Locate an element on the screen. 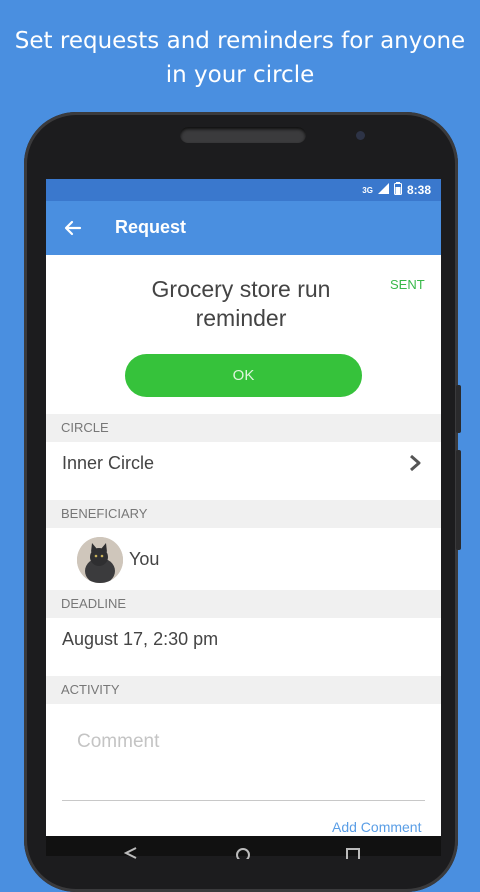  add-comment-button: Add Comment is located at coordinates (376, 827).